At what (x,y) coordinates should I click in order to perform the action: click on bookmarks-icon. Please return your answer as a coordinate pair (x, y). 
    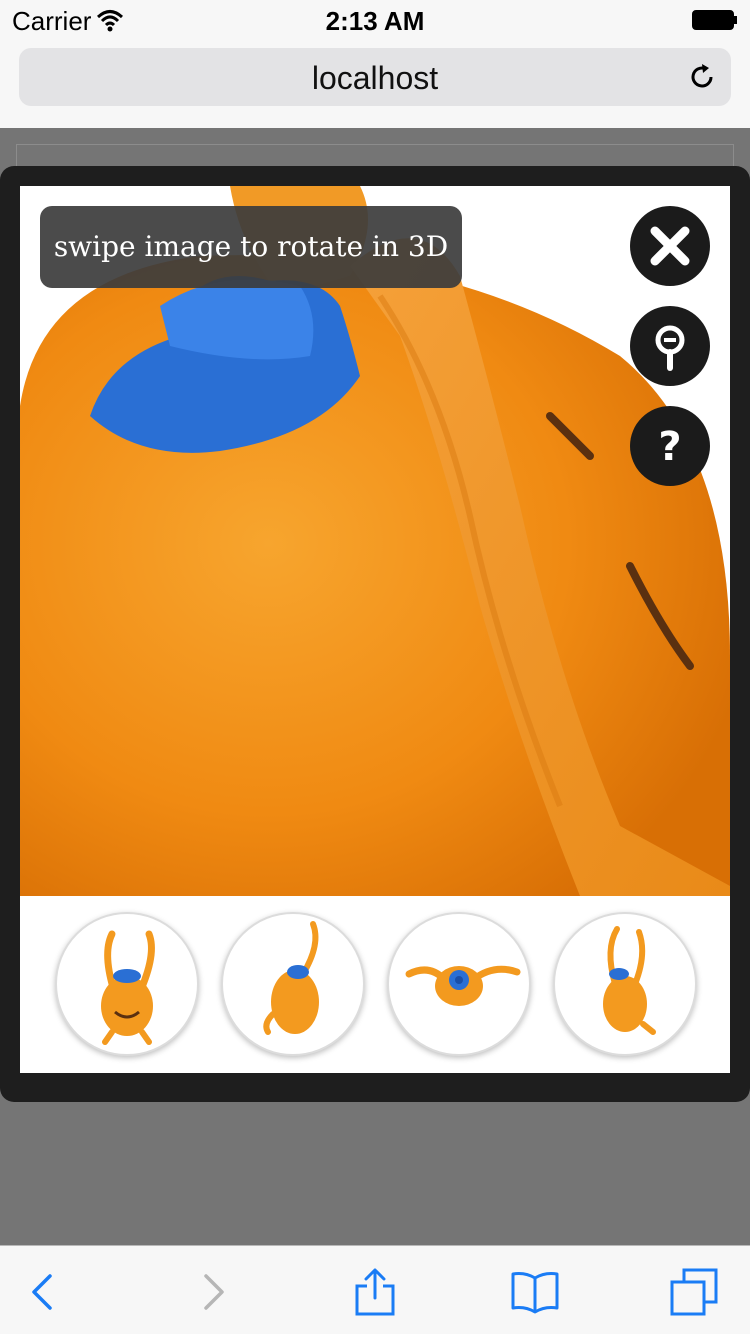
    Looking at the image, I should click on (535, 1293).